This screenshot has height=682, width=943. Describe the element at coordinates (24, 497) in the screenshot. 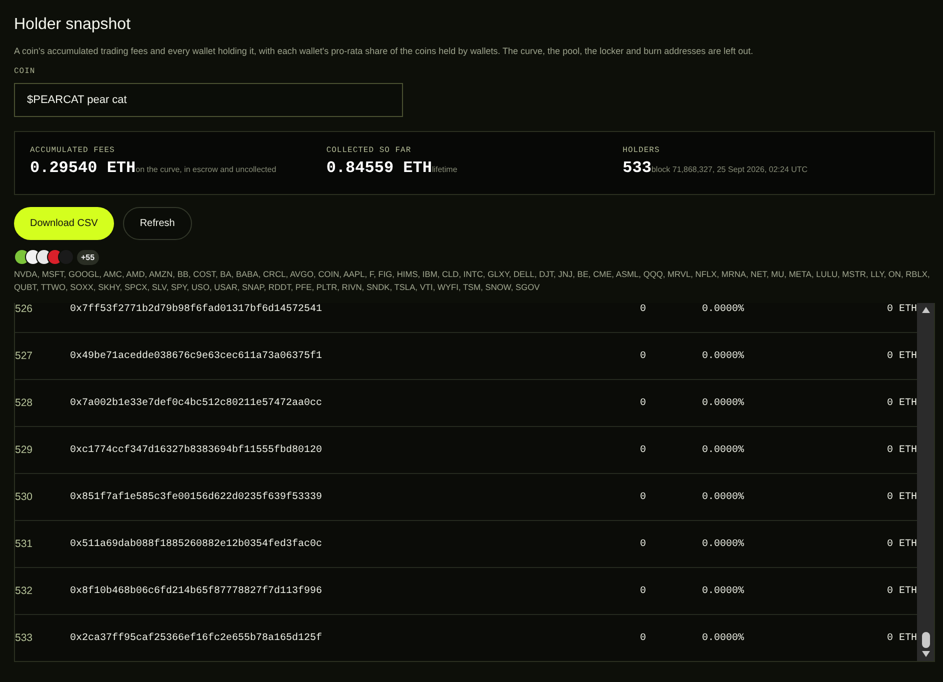

I see `rank-cell-text: 530` at that location.